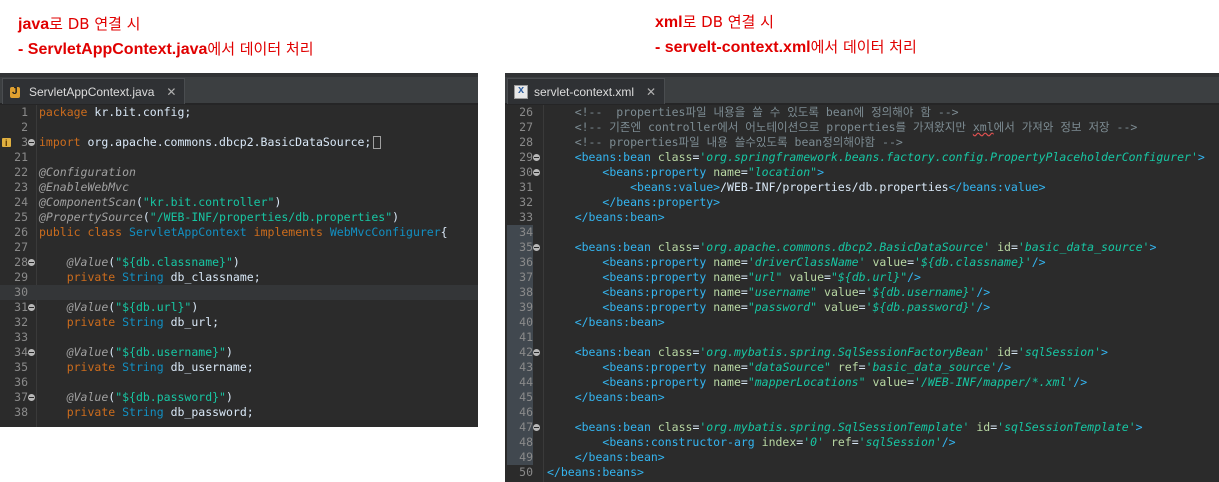  I want to click on code-line: 23 @EnableWebMvc, so click(72, 187).